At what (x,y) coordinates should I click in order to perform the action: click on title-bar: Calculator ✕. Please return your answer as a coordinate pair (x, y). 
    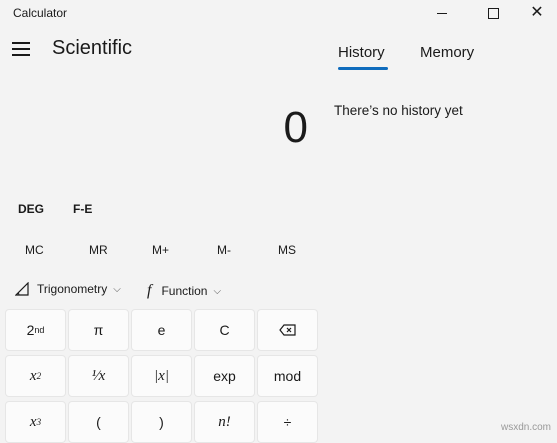
    Looking at the image, I should click on (278, 13).